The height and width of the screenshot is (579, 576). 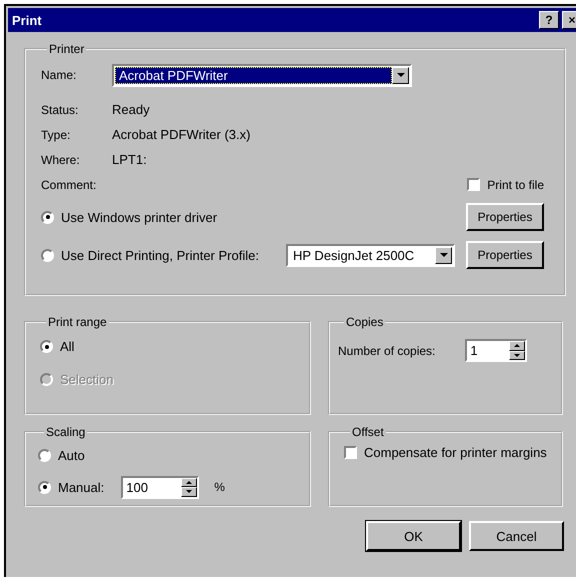 I want to click on field-label: Name:, so click(x=59, y=75).